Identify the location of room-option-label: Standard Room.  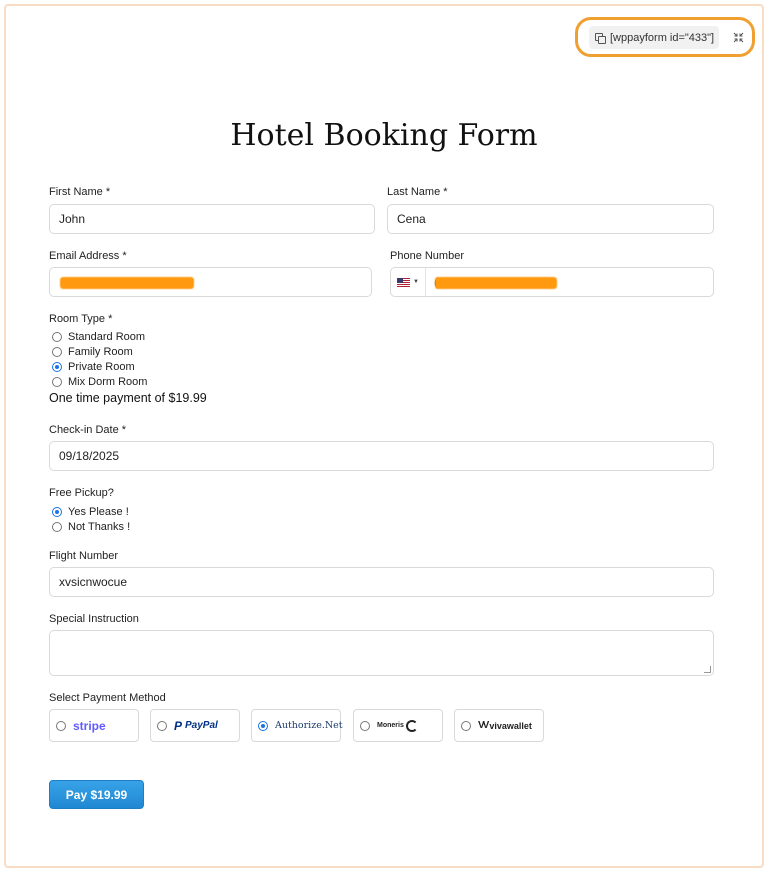
(107, 337).